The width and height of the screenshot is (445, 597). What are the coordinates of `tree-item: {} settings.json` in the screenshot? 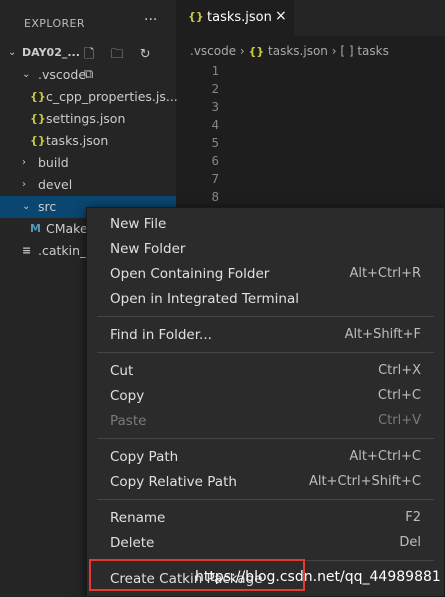 It's located at (88, 119).